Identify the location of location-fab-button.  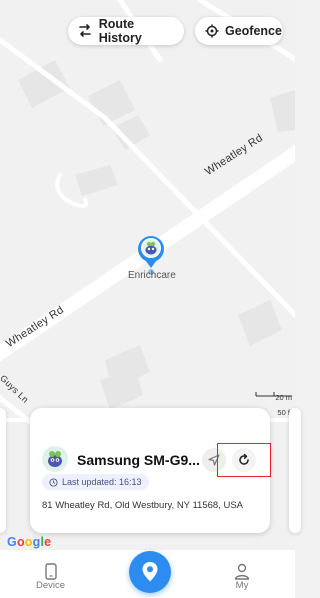
(150, 572).